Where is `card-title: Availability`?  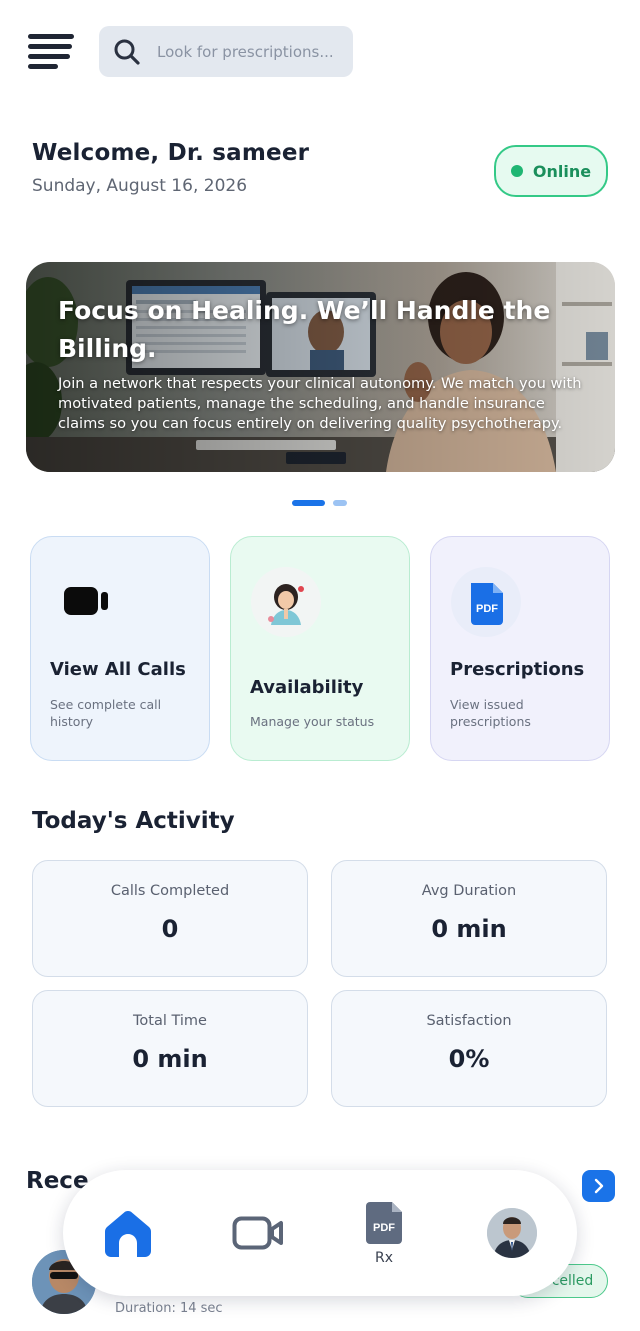
card-title: Availability is located at coordinates (307, 687).